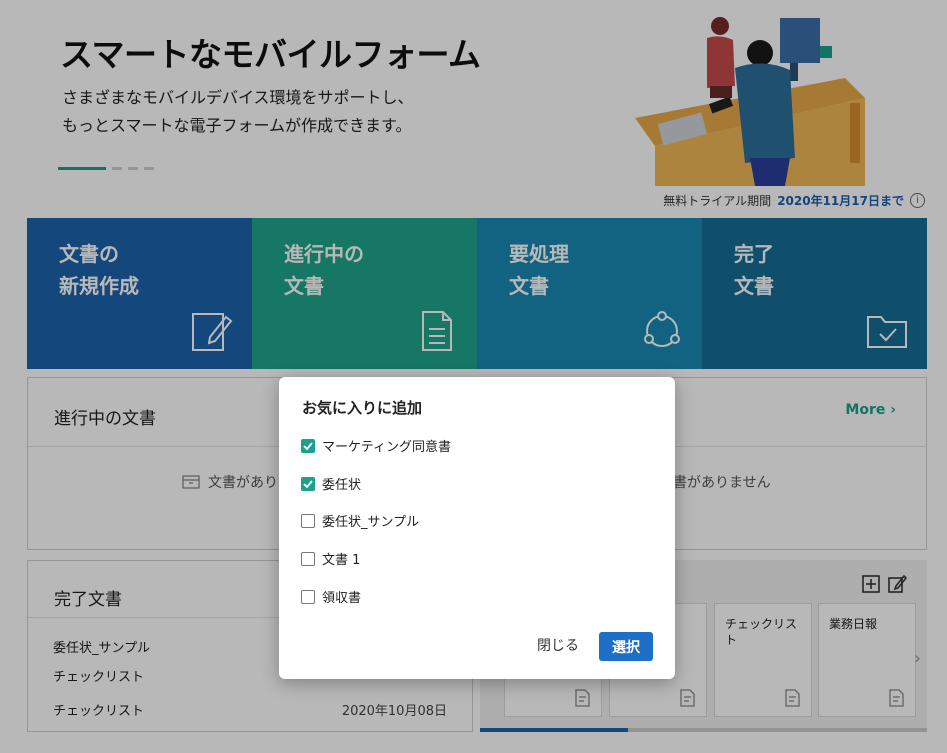 This screenshot has height=753, width=947. Describe the element at coordinates (386, 447) in the screenshot. I see `option-label: マーケティング同意書` at that location.